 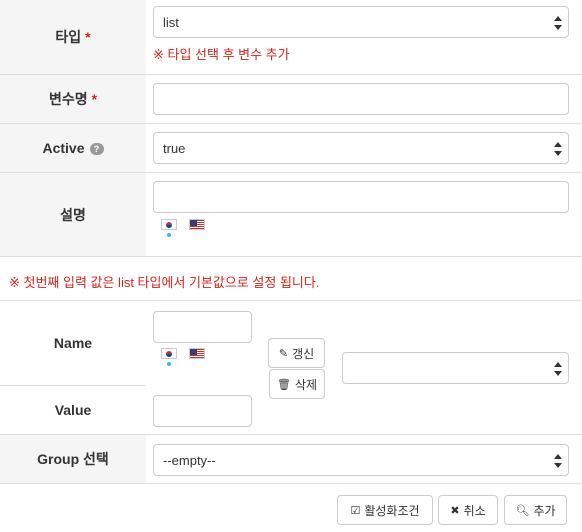 What do you see at coordinates (164, 282) in the screenshot?
I see `list-note: ※ 첫번째 입력 값은 list 타입에서 기본값으로 설정 됩니다.` at bounding box center [164, 282].